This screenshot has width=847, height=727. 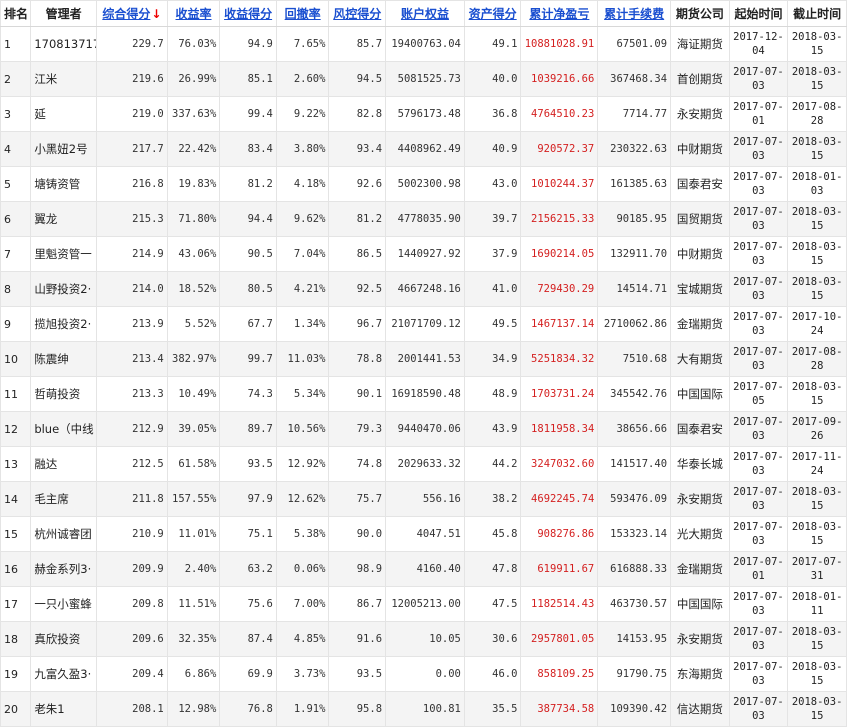 I want to click on cell-manager: 真欣投资, so click(x=63, y=639).